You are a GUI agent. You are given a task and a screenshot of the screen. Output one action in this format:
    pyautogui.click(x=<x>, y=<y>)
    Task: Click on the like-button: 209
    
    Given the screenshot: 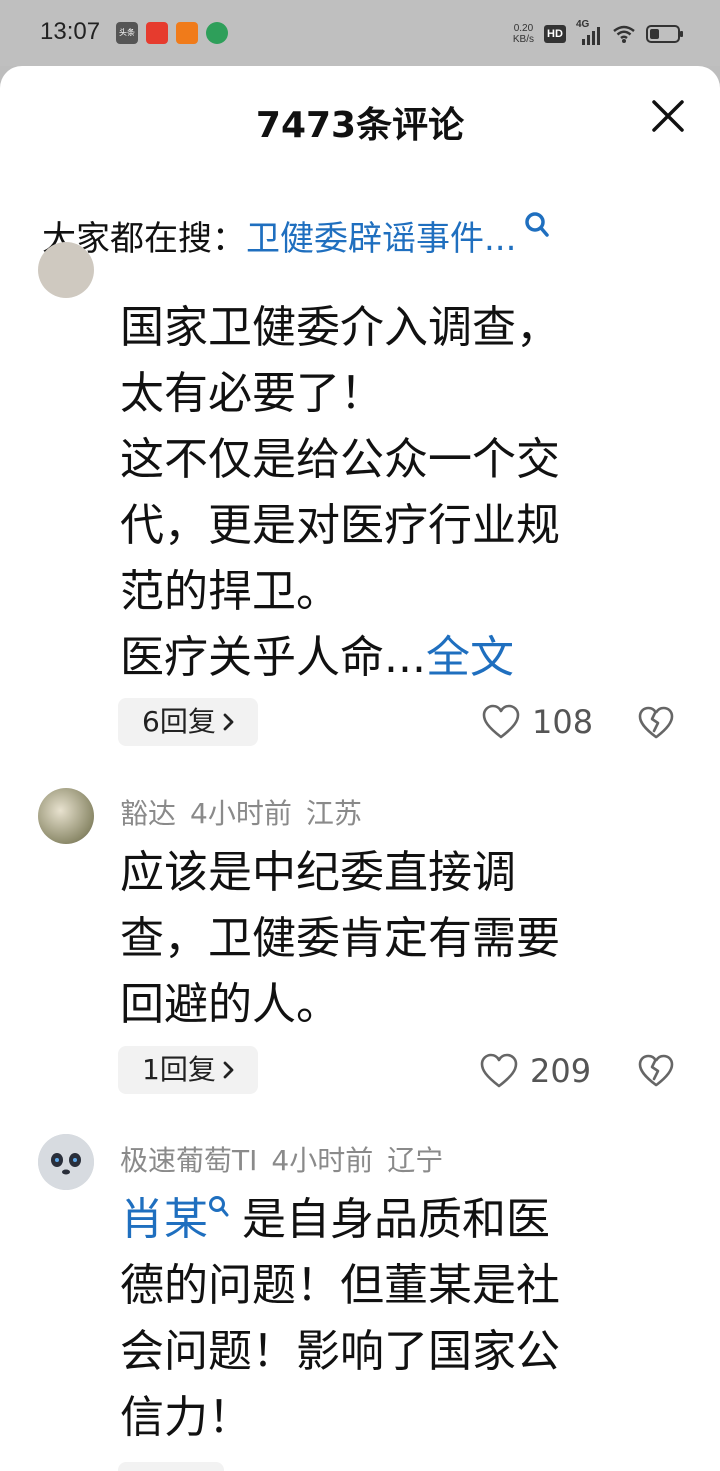 What is the action you would take?
    pyautogui.click(x=535, y=1071)
    